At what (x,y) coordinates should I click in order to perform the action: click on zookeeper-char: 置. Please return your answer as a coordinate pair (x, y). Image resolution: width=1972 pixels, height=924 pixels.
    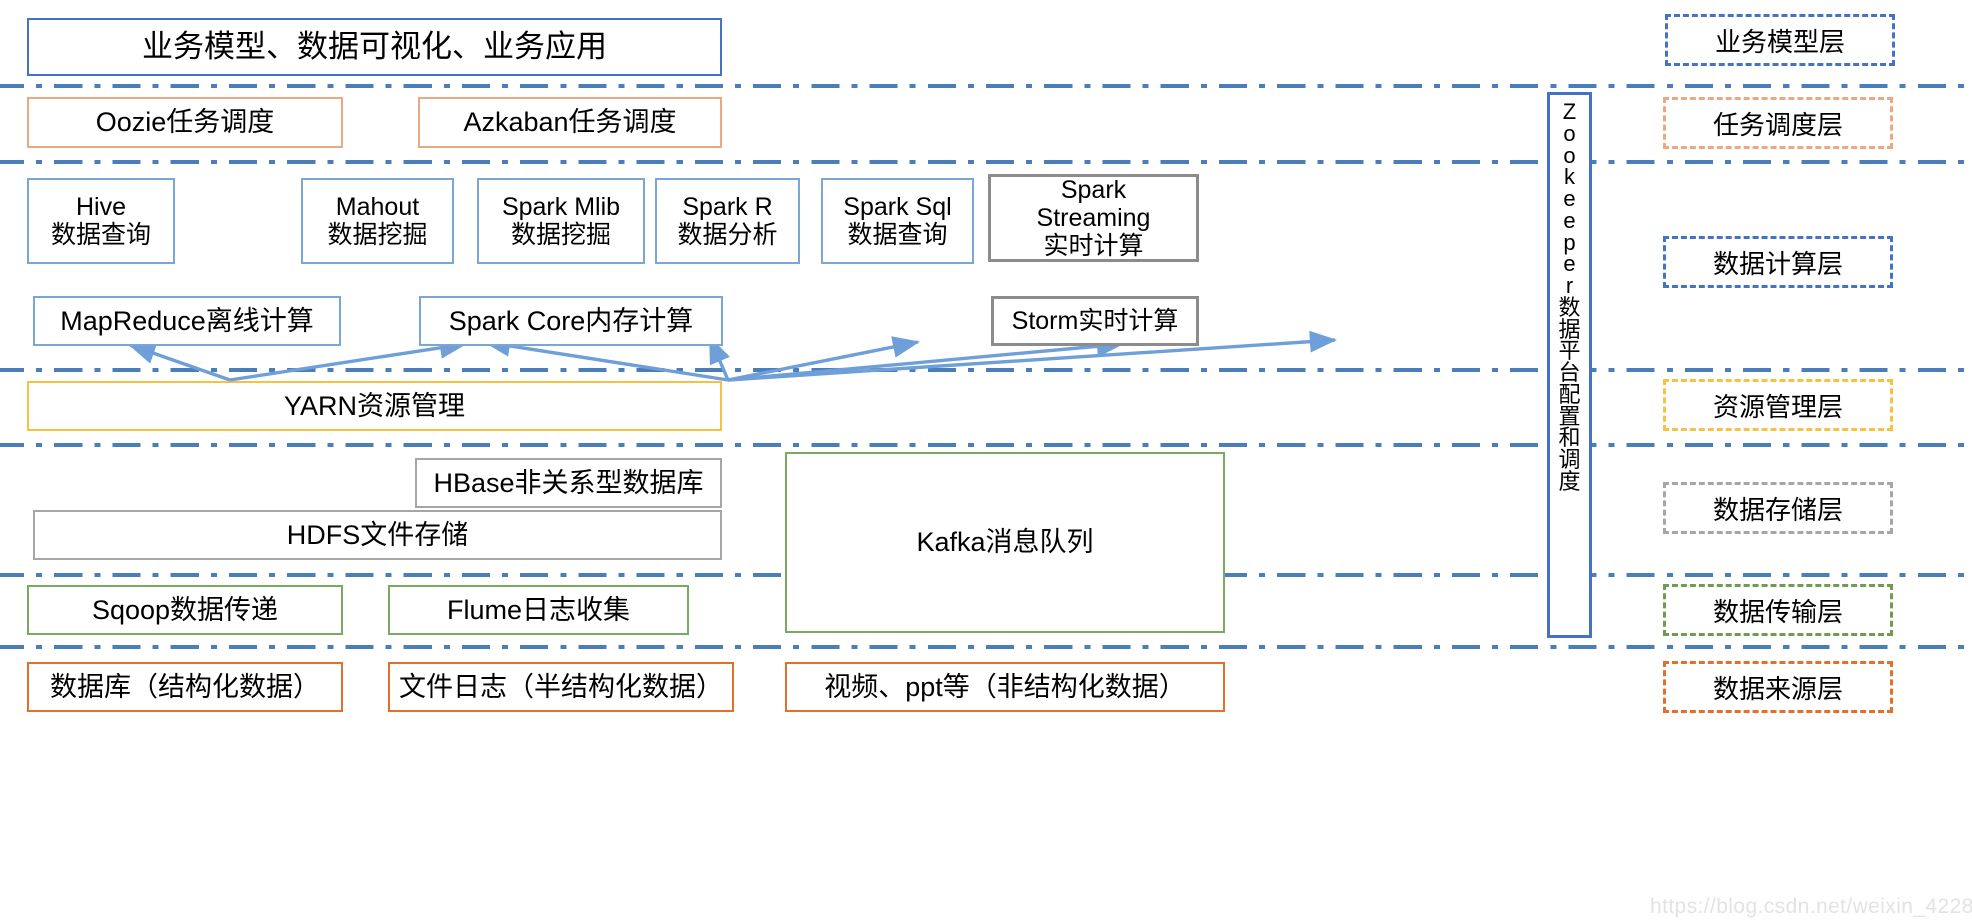
    Looking at the image, I should click on (1569, 416).